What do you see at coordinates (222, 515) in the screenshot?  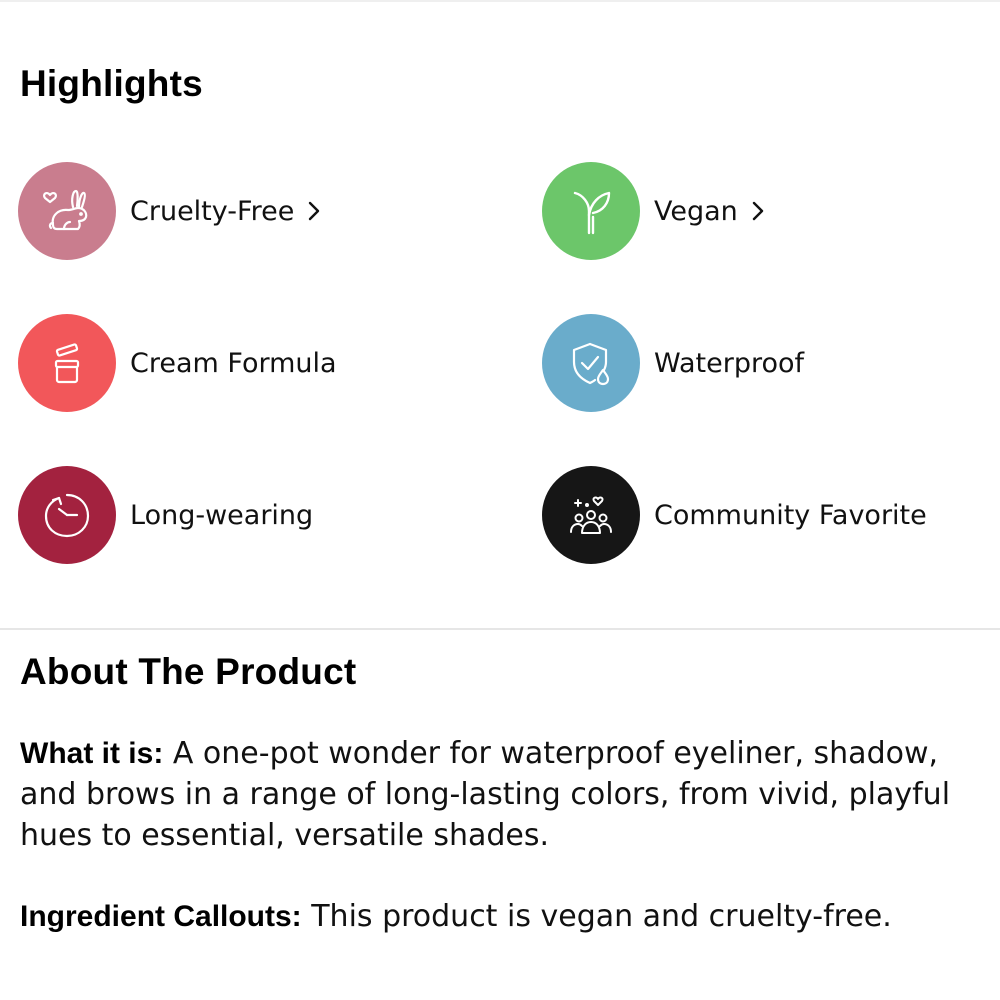 I see `highlight-label: Long-wearing` at bounding box center [222, 515].